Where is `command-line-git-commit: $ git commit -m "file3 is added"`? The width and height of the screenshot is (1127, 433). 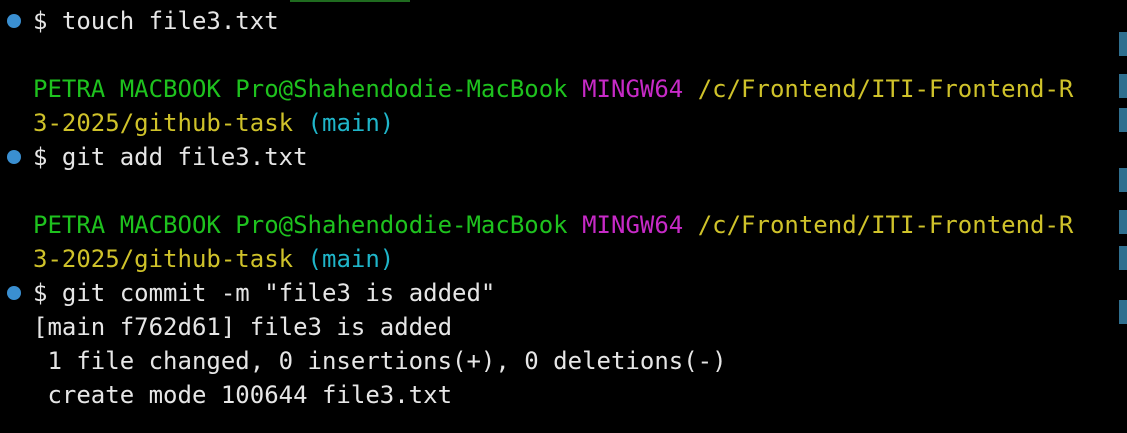 command-line-git-commit: $ git commit -m "file3 is added" is located at coordinates (264, 293).